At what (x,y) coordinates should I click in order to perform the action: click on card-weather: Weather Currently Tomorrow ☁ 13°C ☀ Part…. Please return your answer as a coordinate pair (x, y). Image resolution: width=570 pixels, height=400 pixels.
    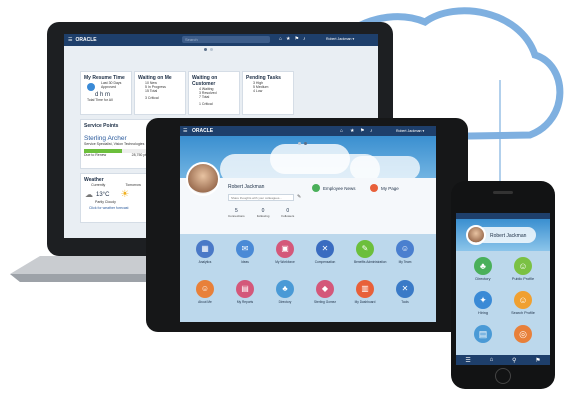
    Looking at the image, I should click on (116, 198).